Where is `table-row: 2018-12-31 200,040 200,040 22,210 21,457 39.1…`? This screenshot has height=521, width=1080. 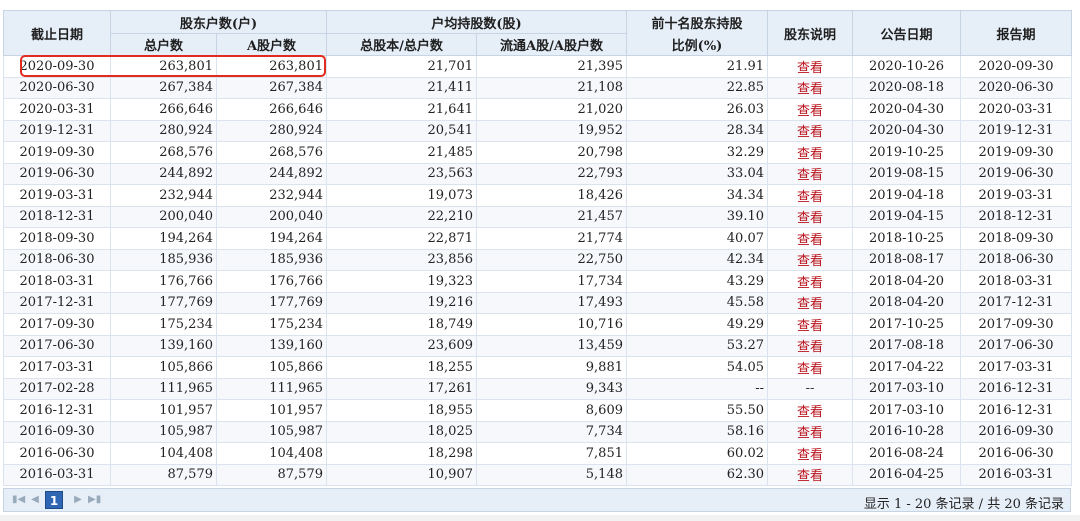 table-row: 2018-12-31 200,040 200,040 22,210 21,457 39.1… is located at coordinates (537, 216).